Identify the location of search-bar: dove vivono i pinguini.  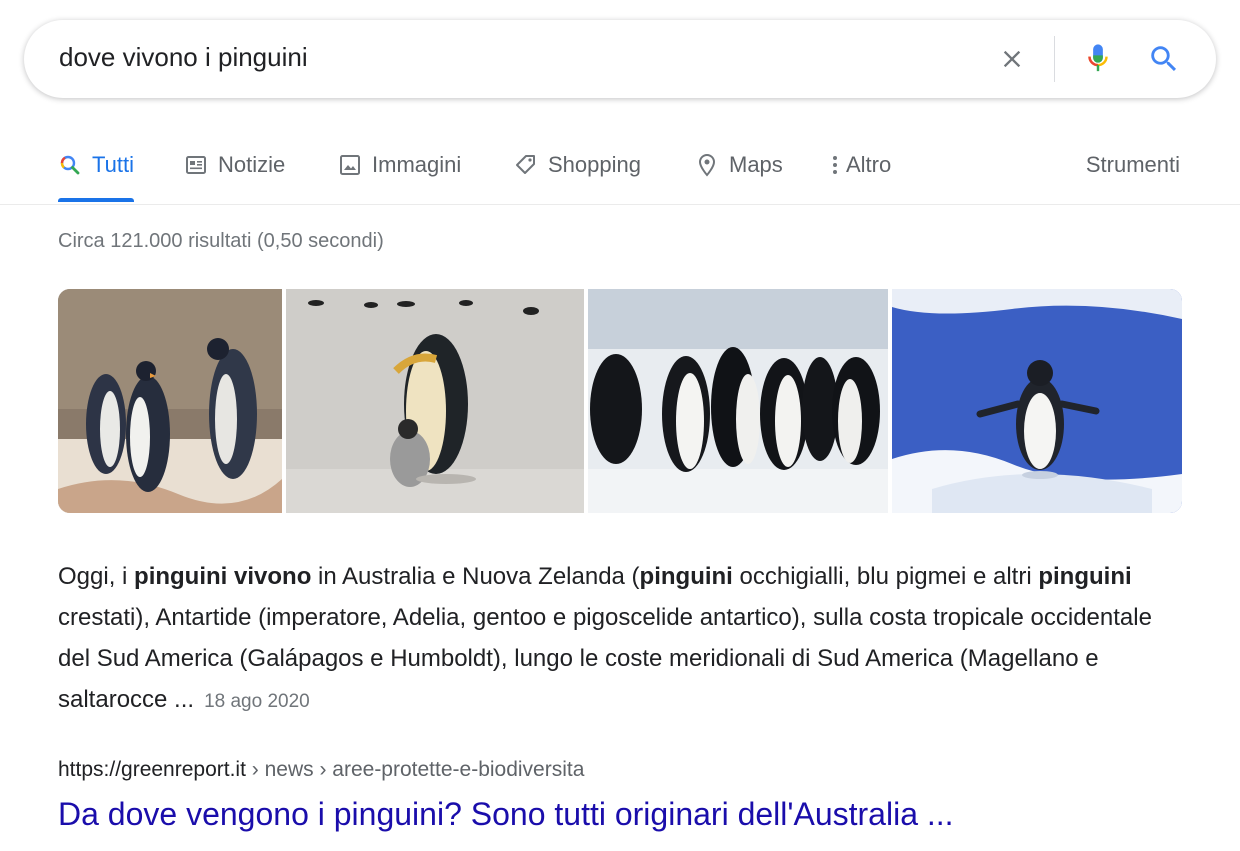
(620, 59).